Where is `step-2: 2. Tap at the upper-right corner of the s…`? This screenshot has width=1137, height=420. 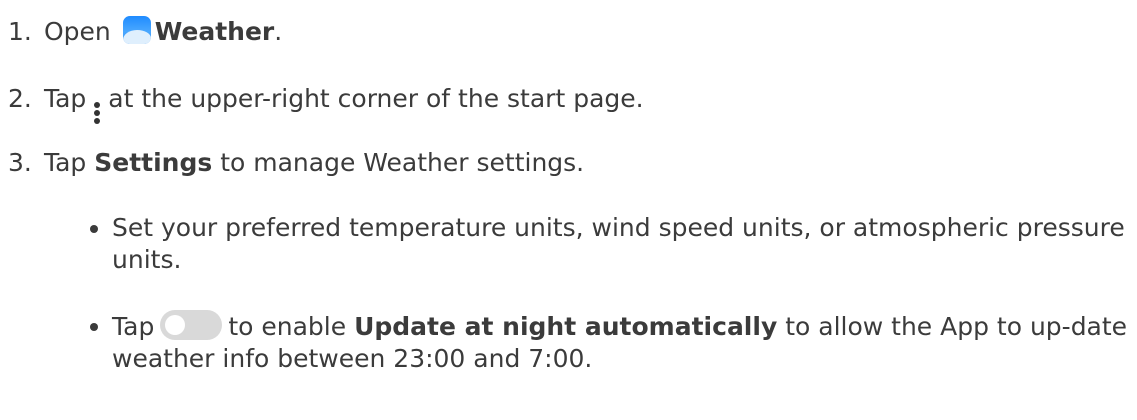
step-2: 2. Tap at the upper-right corner of the s… is located at coordinates (326, 103).